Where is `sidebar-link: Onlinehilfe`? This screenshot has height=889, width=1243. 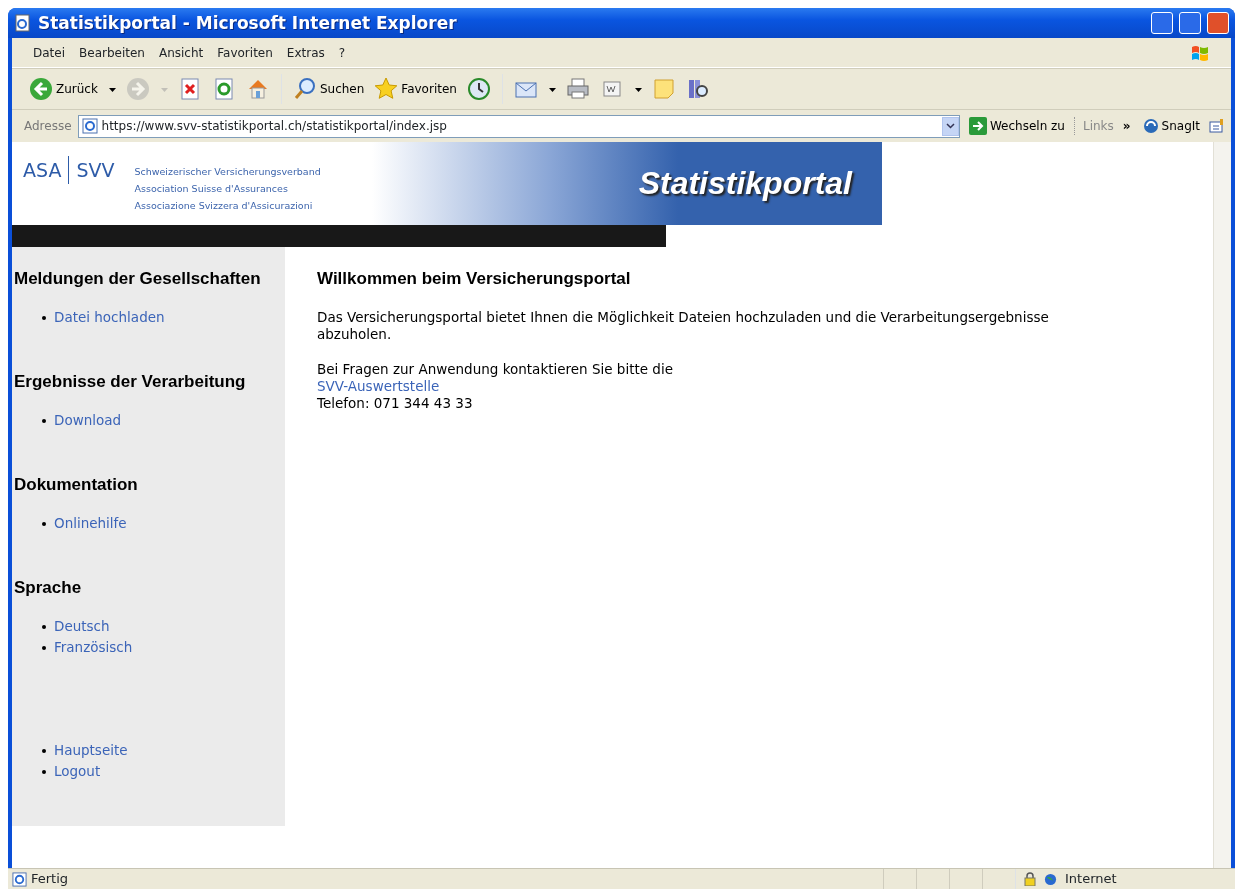
sidebar-link: Onlinehilfe is located at coordinates (90, 523).